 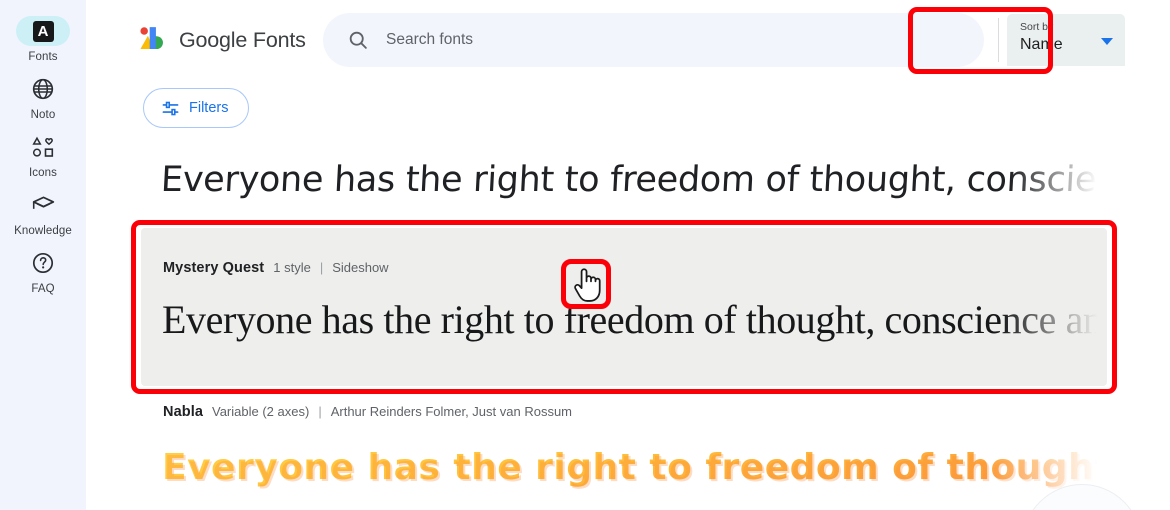 I want to click on shopping-bag-button, so click(x=1168, y=40).